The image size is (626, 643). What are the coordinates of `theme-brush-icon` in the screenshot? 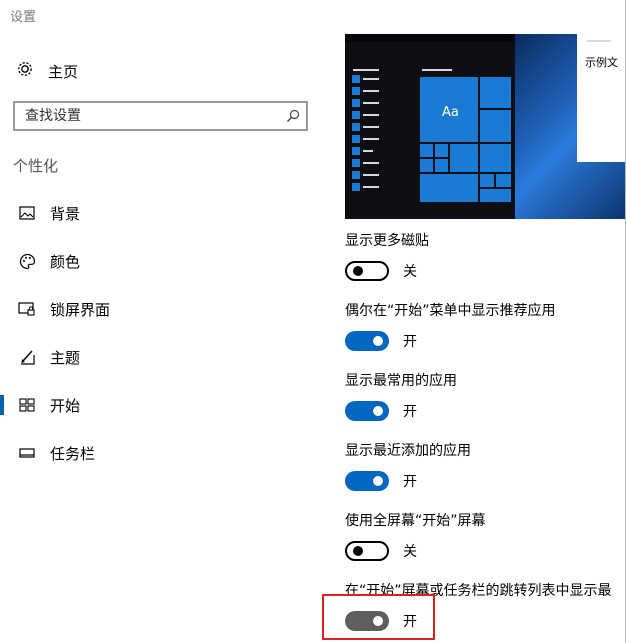 It's located at (27, 357).